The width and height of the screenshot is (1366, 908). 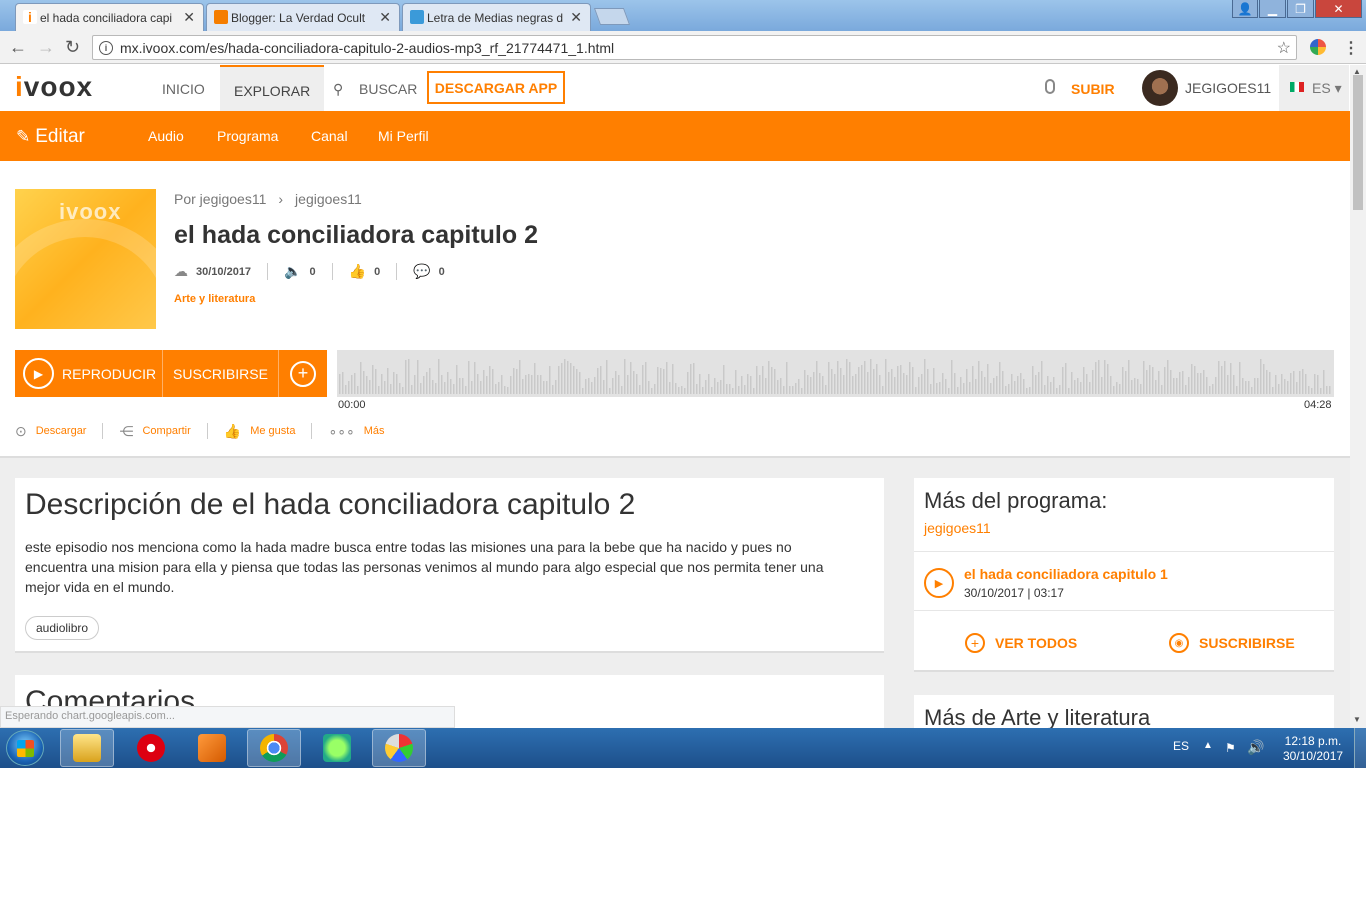 I want to click on maximize-icon: ❐, so click(x=1300, y=9).